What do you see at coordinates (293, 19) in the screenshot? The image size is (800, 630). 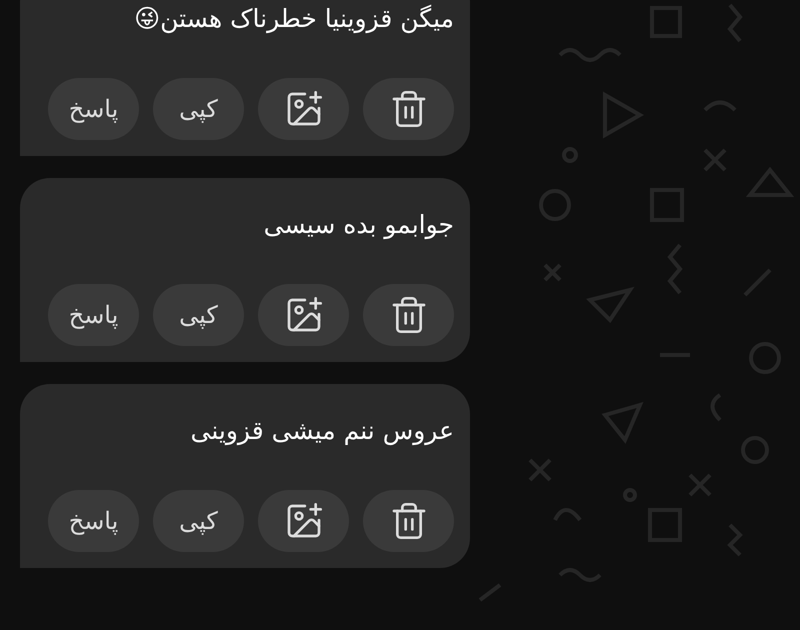 I see `message-text: میگن قزوینیا خطرناک هستن😜` at bounding box center [293, 19].